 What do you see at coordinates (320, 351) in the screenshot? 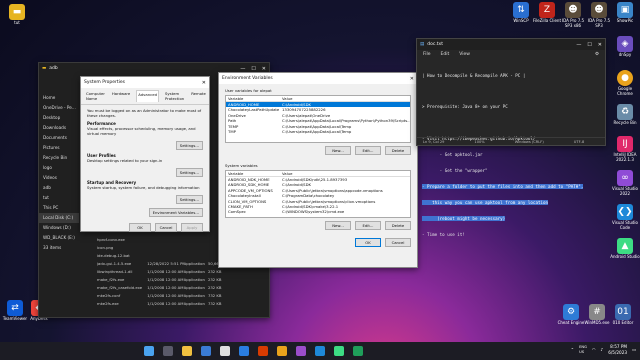
I see `vscode-taskbar-icon` at bounding box center [320, 351].